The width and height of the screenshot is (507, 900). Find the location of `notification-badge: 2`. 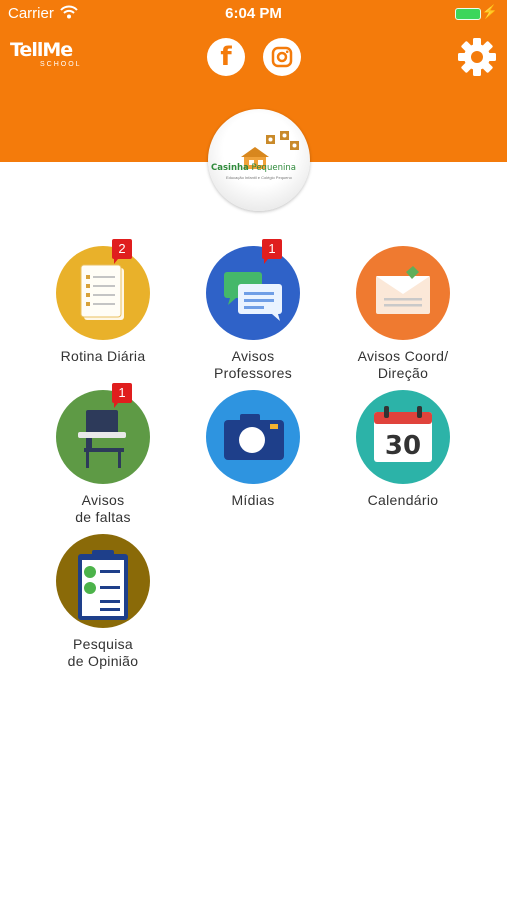

notification-badge: 2 is located at coordinates (122, 251).